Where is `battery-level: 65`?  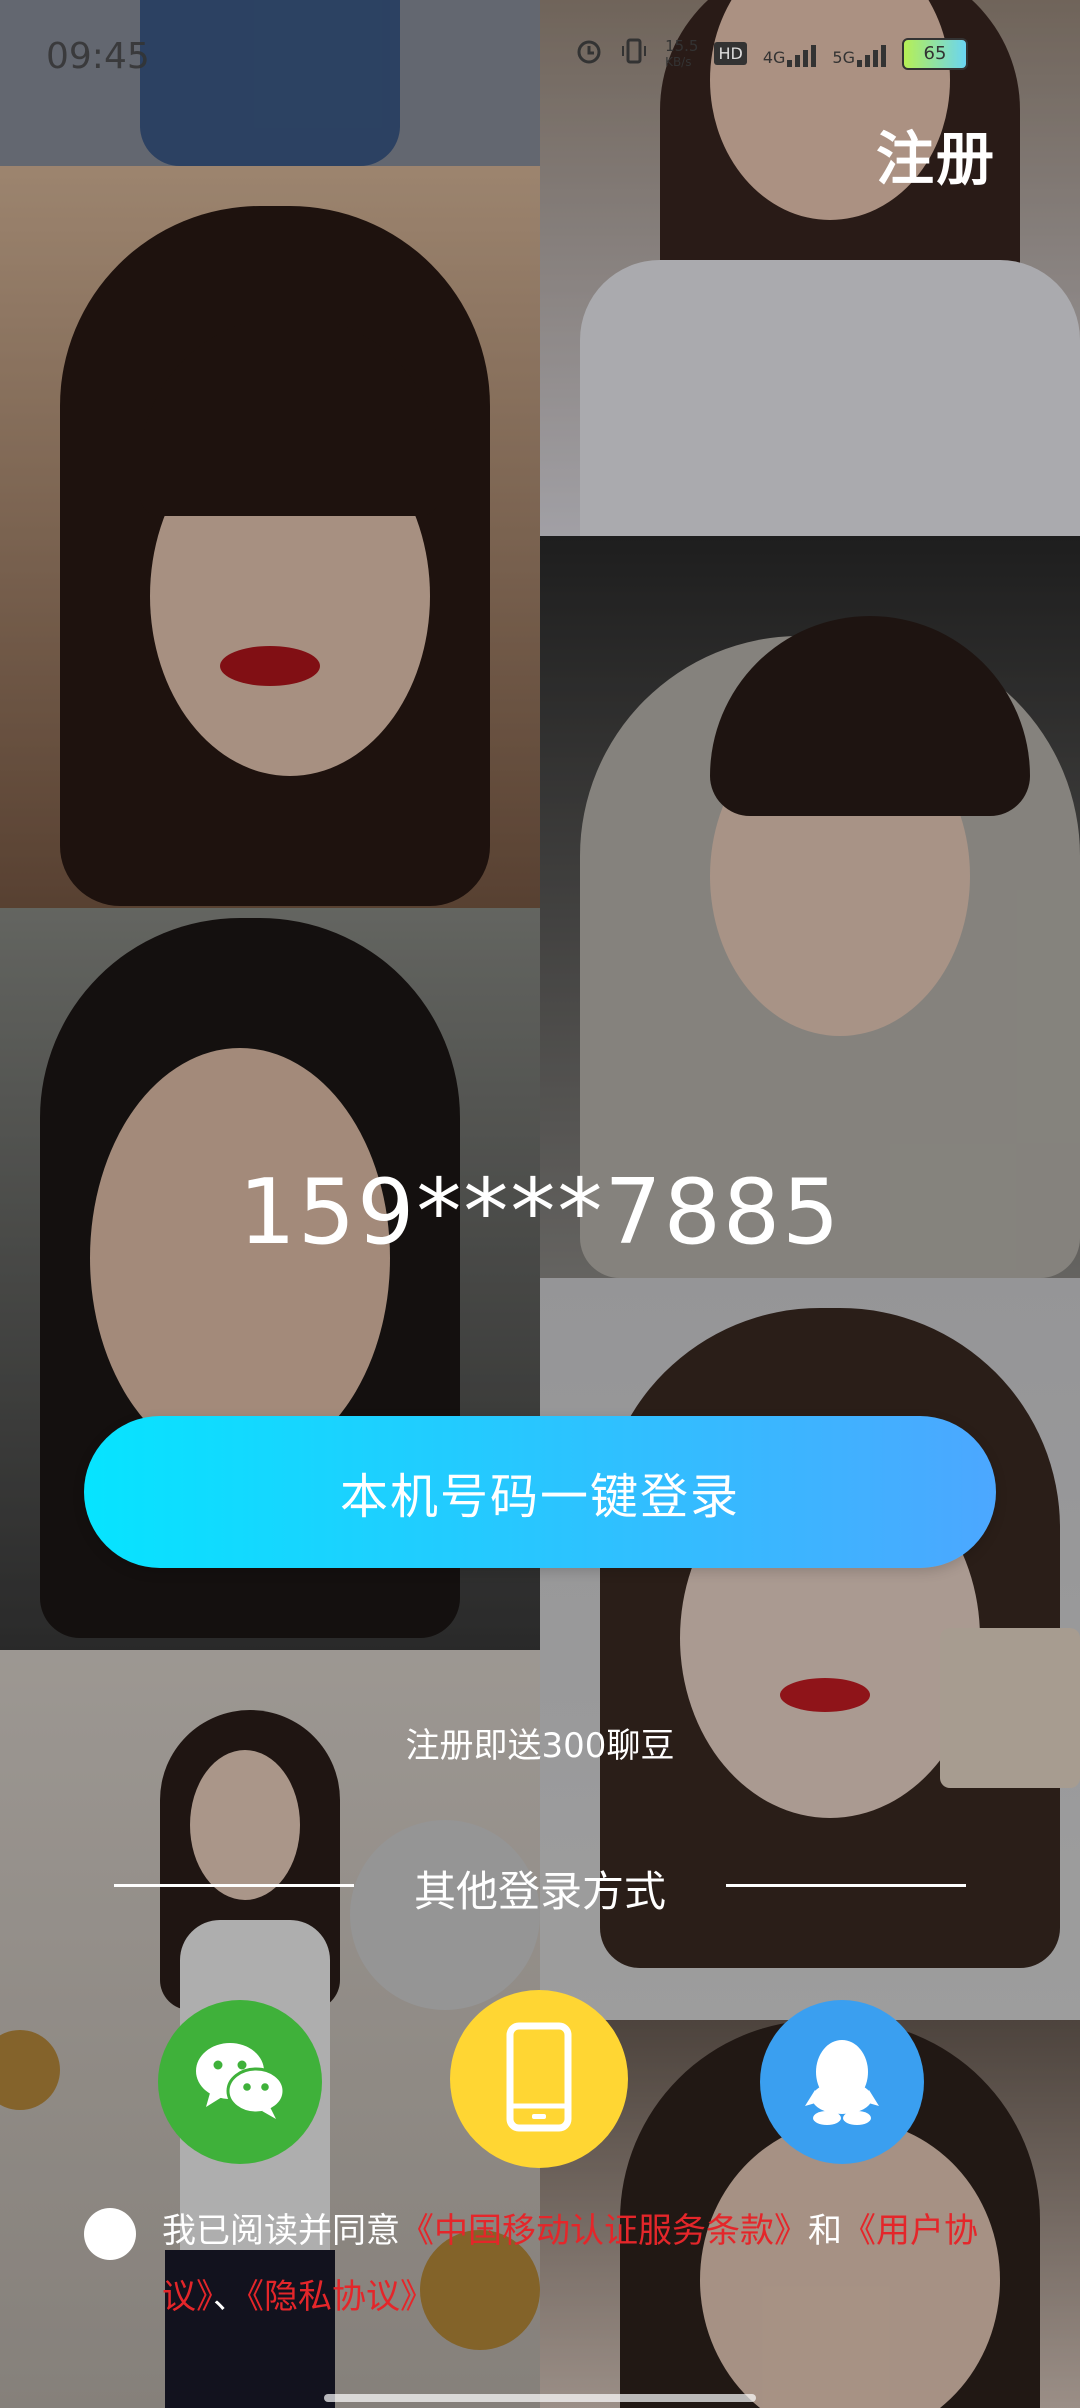
battery-level: 65 is located at coordinates (935, 53).